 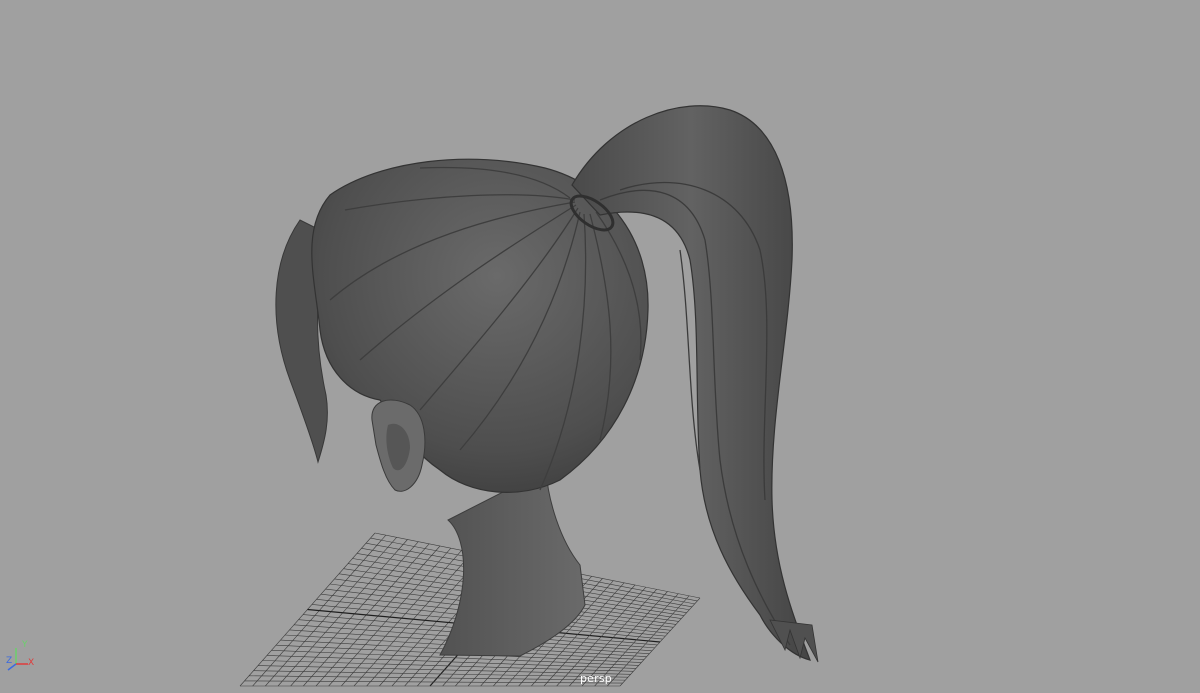 I want to click on x-axis-label: X, so click(x=31, y=663).